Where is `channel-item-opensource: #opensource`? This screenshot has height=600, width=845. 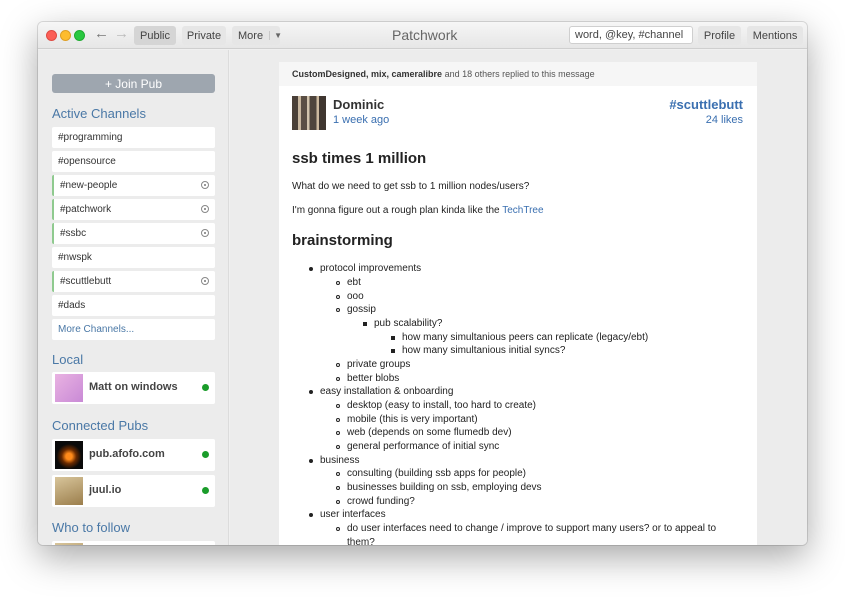
channel-item-opensource: #opensource is located at coordinates (133, 161).